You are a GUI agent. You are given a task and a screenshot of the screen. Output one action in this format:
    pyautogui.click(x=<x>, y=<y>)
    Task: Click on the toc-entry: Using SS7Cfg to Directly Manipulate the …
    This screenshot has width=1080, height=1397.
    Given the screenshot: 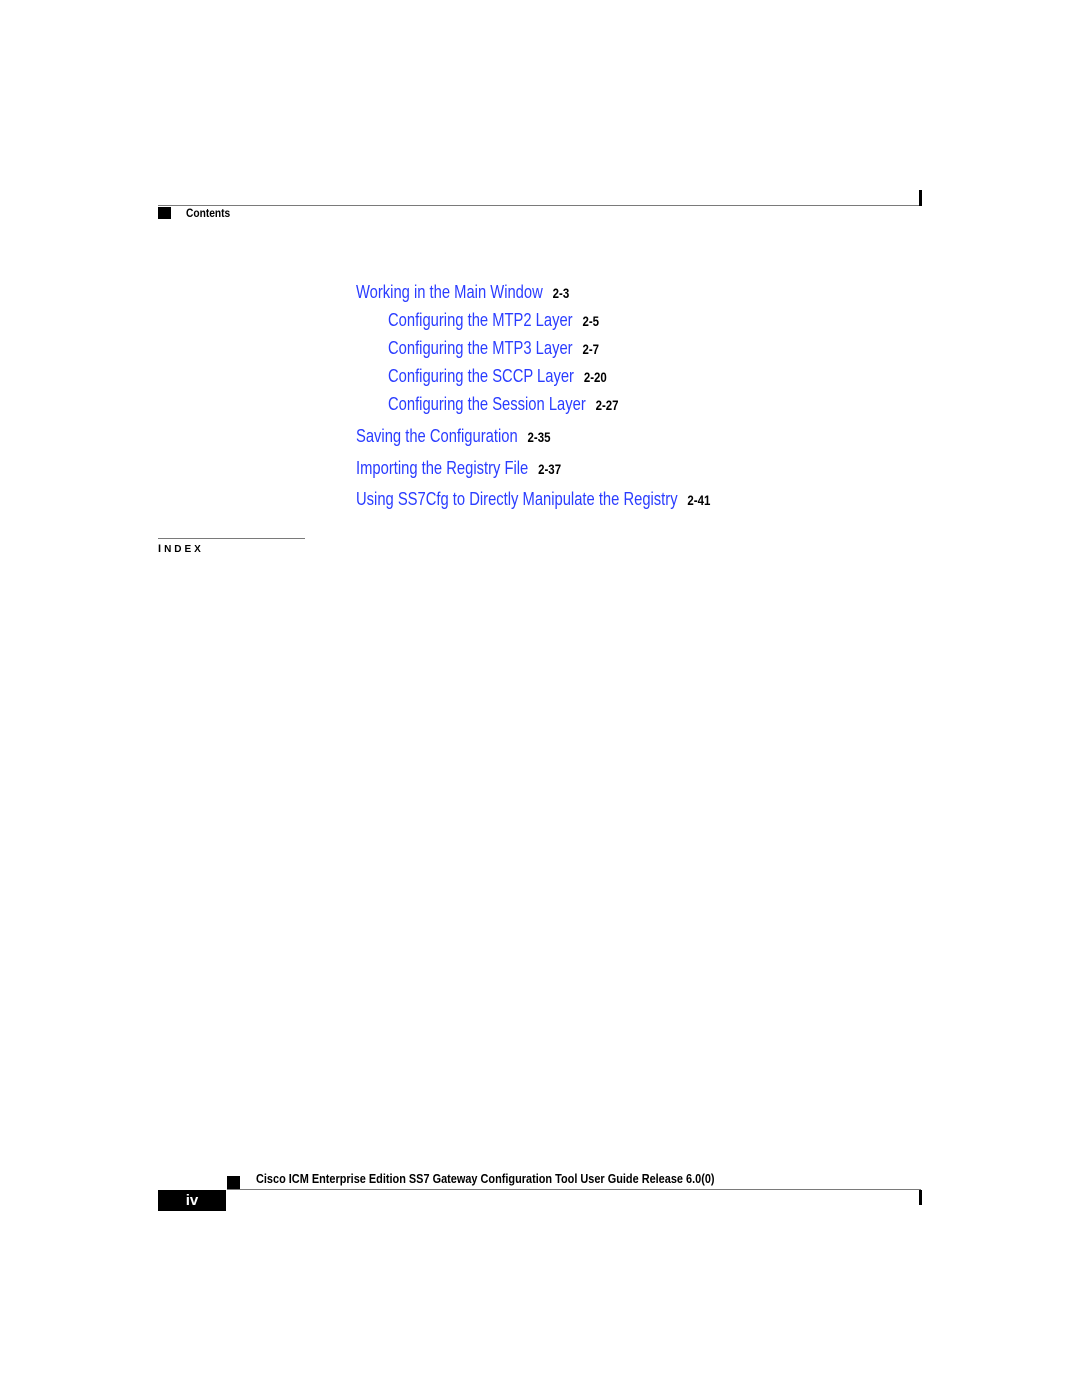 What is the action you would take?
    pyautogui.click(x=533, y=499)
    